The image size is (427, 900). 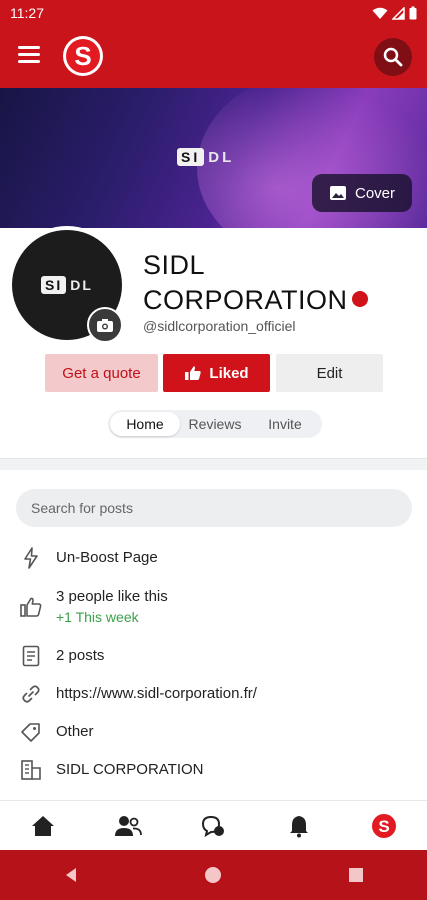 What do you see at coordinates (214, 508) in the screenshot?
I see `search-posts-input: Search for posts` at bounding box center [214, 508].